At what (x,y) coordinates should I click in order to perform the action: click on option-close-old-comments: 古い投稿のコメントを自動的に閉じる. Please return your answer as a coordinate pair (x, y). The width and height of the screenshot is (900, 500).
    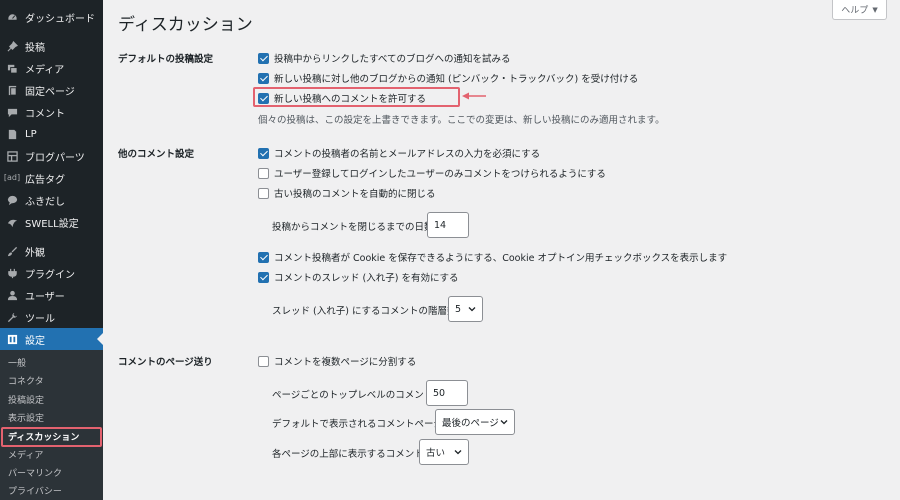
    Looking at the image, I should click on (347, 193).